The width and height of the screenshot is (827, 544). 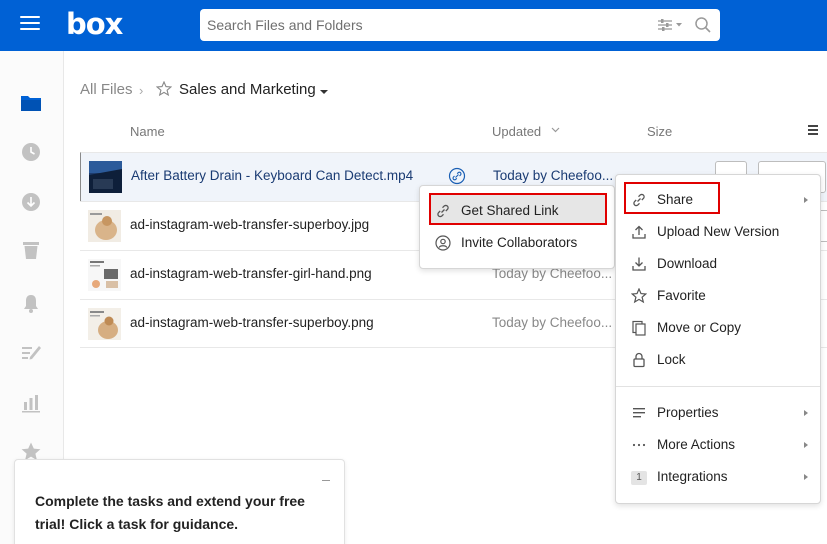 I want to click on menu-item-upload-new-version: Upload New Version, so click(x=718, y=232).